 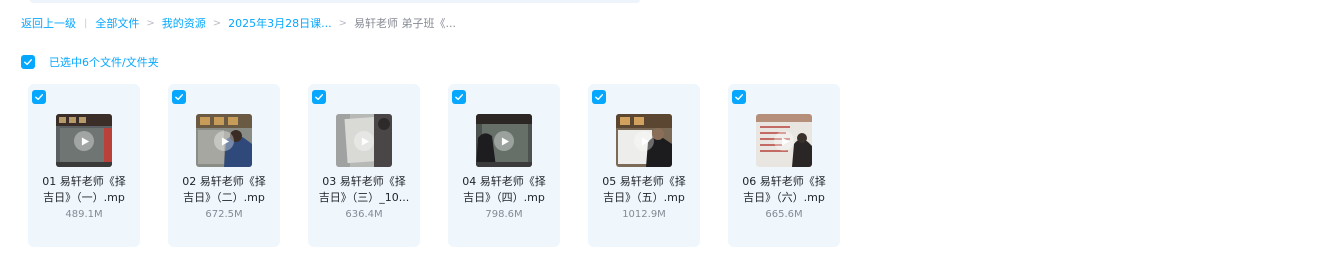 I want to click on file-name-line2: 吉日》（五）.mp, so click(x=644, y=197).